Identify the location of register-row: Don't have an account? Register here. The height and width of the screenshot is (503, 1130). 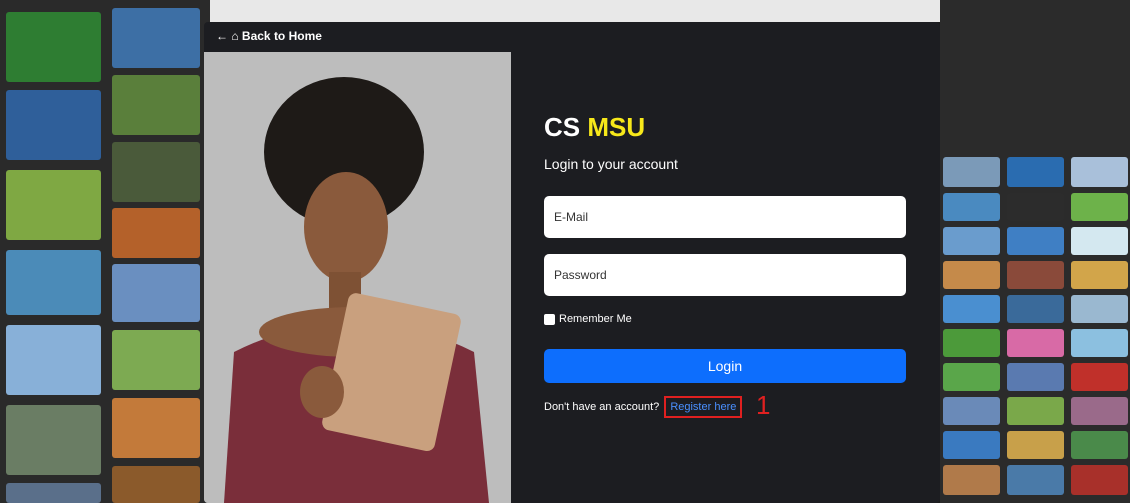
(643, 407).